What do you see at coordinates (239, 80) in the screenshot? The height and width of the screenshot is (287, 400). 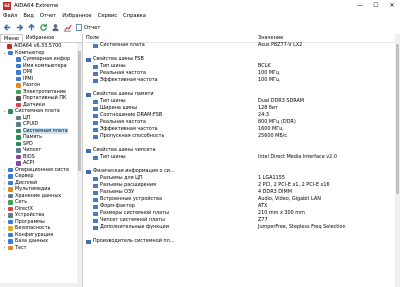 I see `grid-row: Эффективная частота 100 МГц` at bounding box center [239, 80].